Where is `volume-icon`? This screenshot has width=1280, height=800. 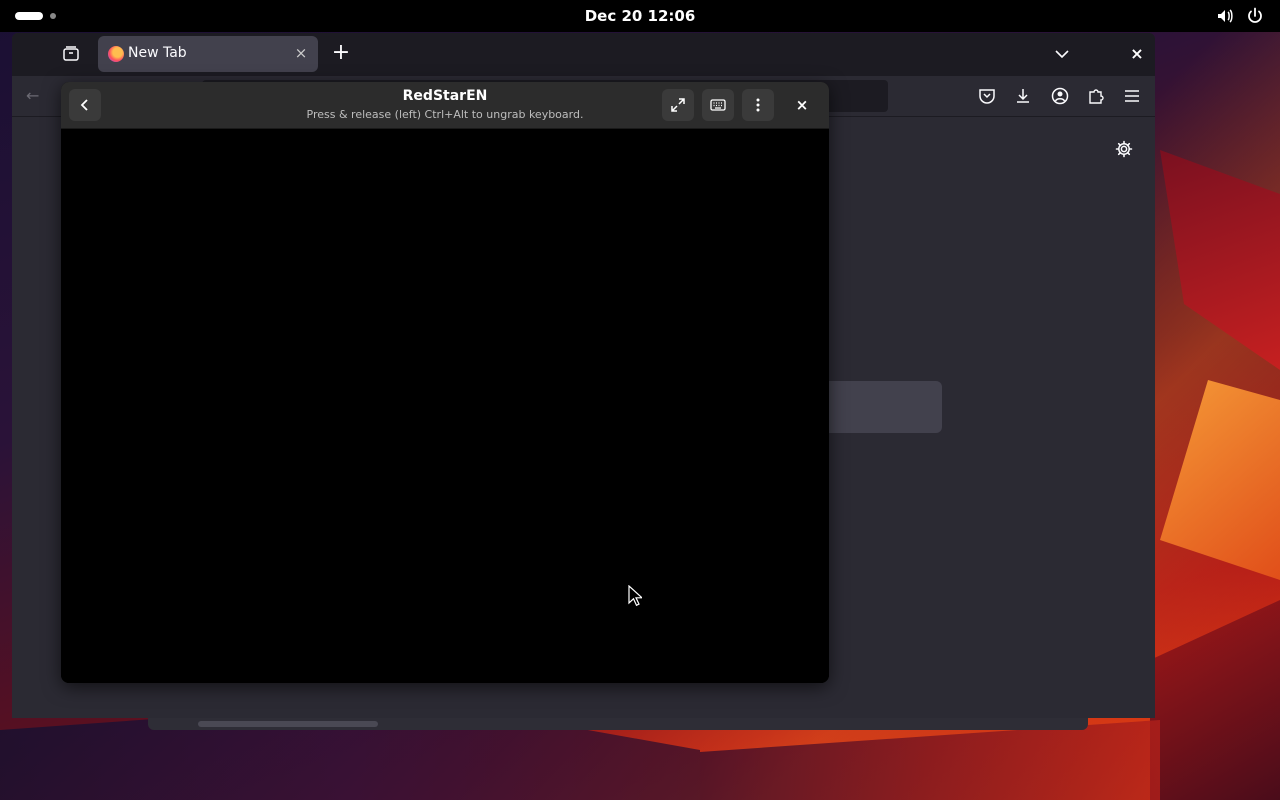
volume-icon is located at coordinates (1225, 16).